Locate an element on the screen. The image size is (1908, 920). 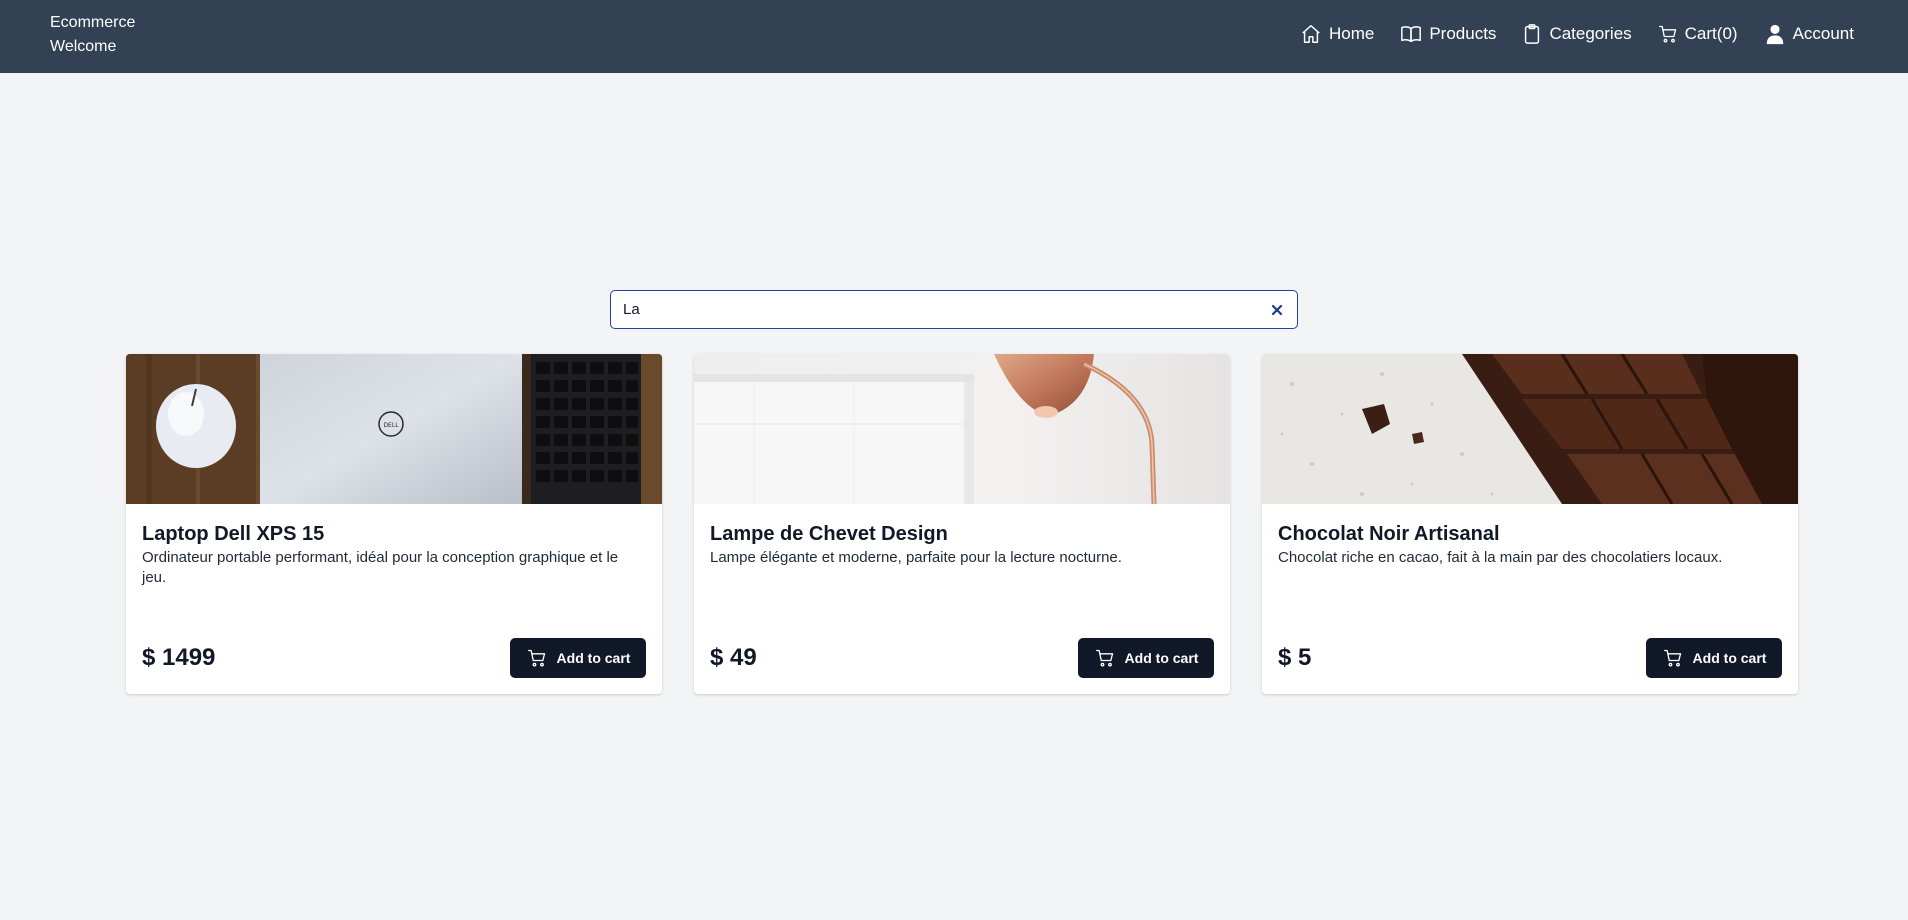
product-price: $ 49 is located at coordinates (733, 657).